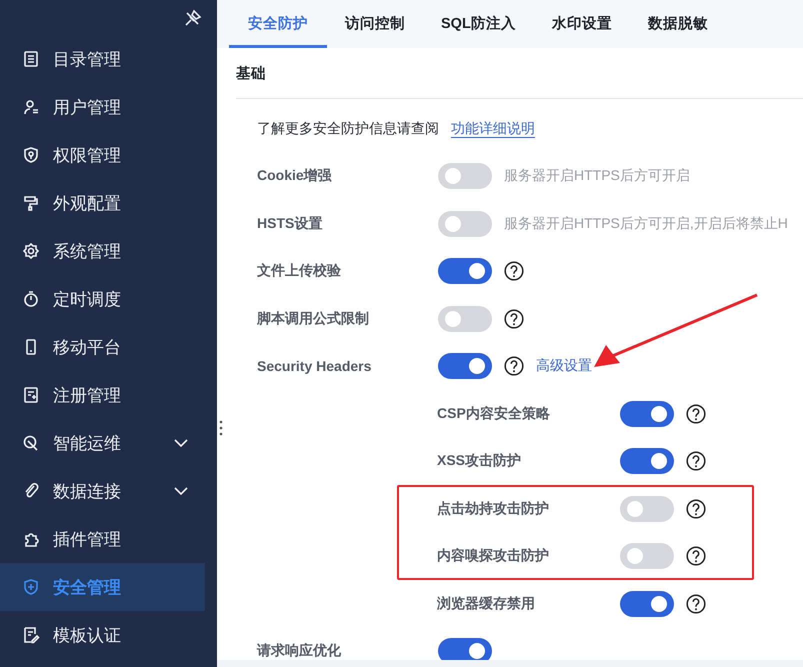 The width and height of the screenshot is (803, 667). Describe the element at coordinates (299, 271) in the screenshot. I see `setting-label: 文件上传校验` at that location.